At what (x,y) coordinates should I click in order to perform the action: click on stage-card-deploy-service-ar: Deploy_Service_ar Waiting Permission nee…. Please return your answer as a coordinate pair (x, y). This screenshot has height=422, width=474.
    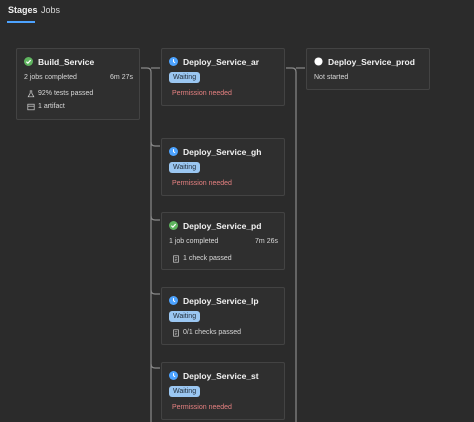
    Looking at the image, I should click on (223, 77).